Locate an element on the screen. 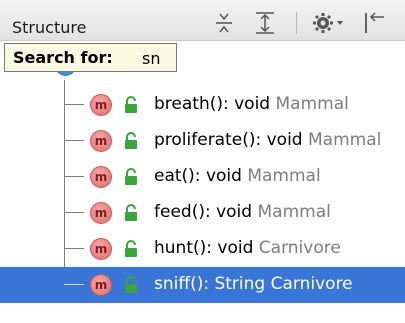 The height and width of the screenshot is (323, 405). search-label: Search for: is located at coordinates (63, 57).